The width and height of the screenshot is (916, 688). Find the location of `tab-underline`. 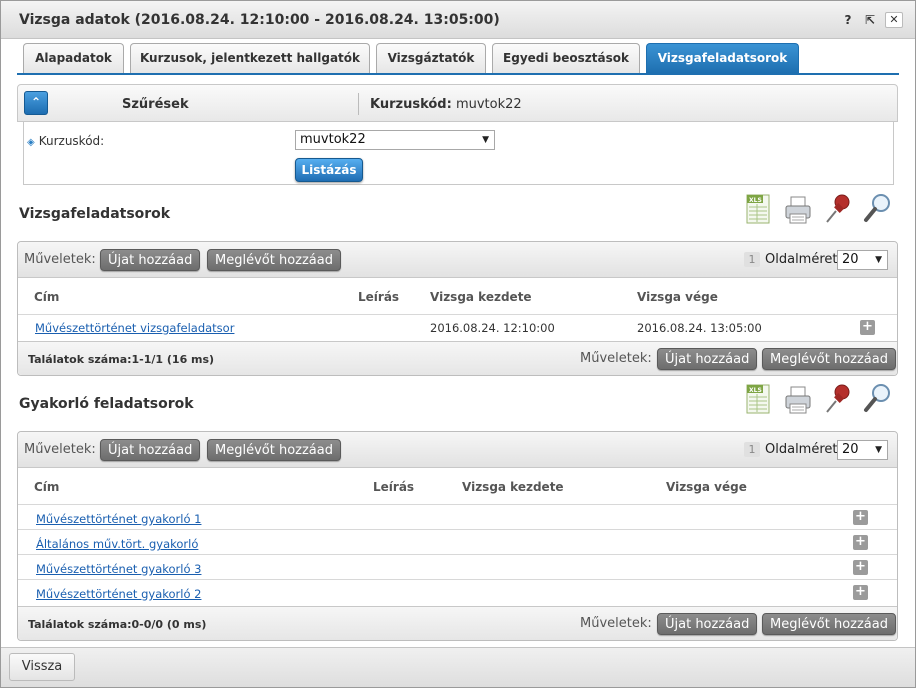

tab-underline is located at coordinates (458, 74).